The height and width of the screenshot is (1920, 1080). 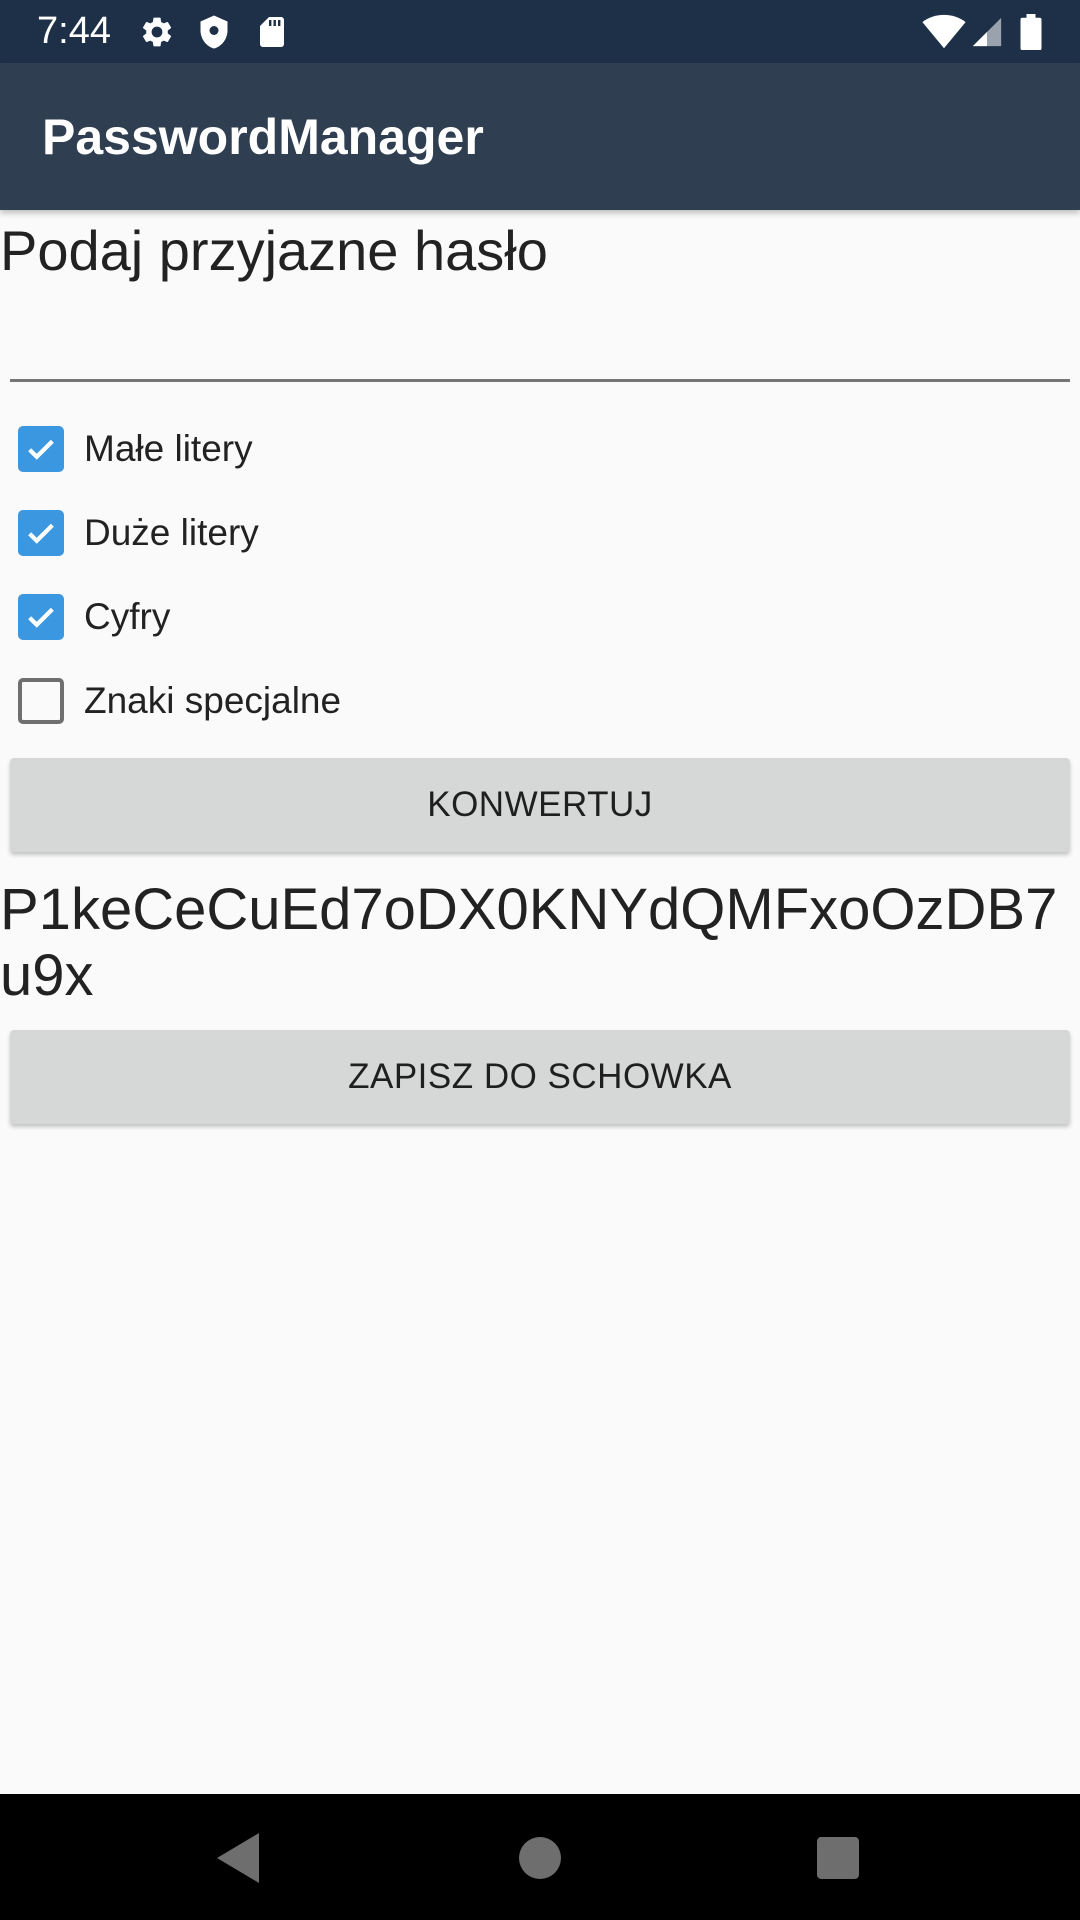 What do you see at coordinates (171, 532) in the screenshot?
I see `checkbox-uppercase-label: Duże litery` at bounding box center [171, 532].